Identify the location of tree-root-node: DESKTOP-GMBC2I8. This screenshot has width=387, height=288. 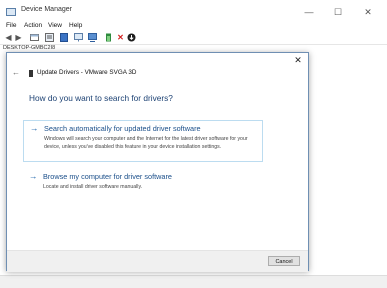
(29, 48).